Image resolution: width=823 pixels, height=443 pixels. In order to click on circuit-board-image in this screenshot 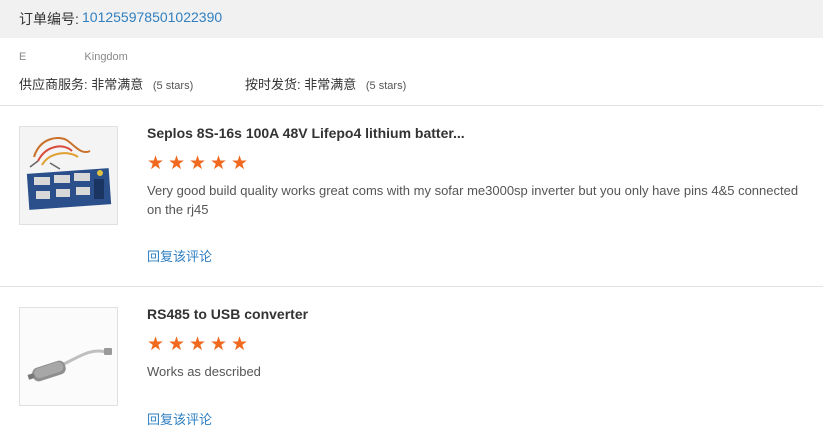, I will do `click(68, 175)`.